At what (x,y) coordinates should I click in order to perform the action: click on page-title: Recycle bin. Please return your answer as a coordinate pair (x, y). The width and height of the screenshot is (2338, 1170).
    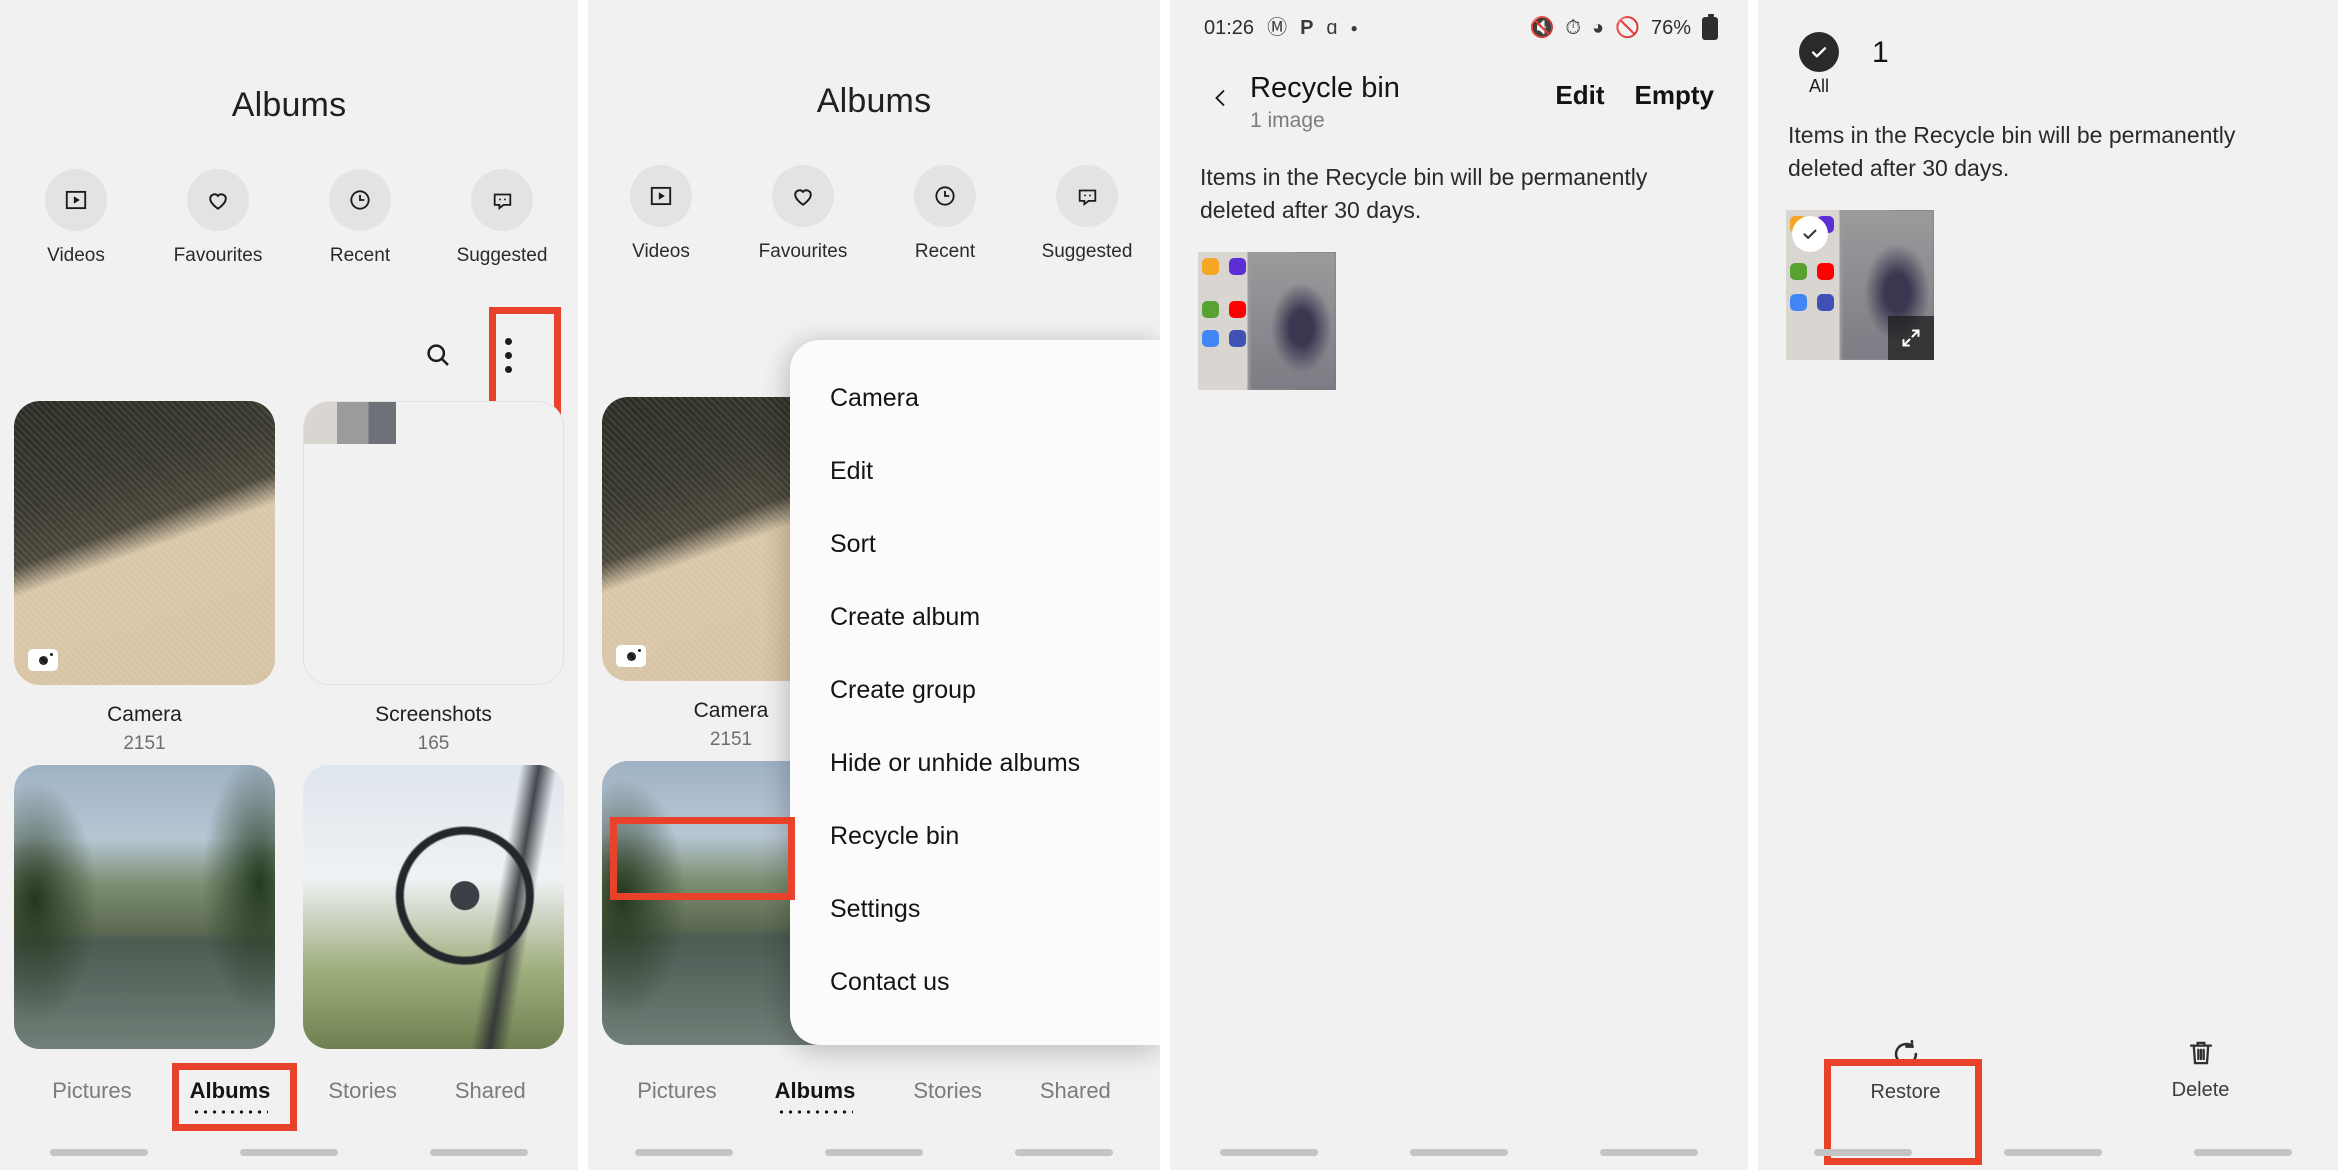
    Looking at the image, I should click on (1325, 88).